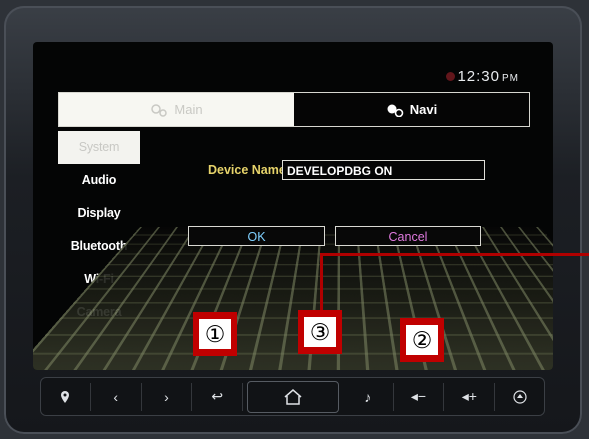 The image size is (589, 439). I want to click on media-power-button: ♪, so click(368, 396).